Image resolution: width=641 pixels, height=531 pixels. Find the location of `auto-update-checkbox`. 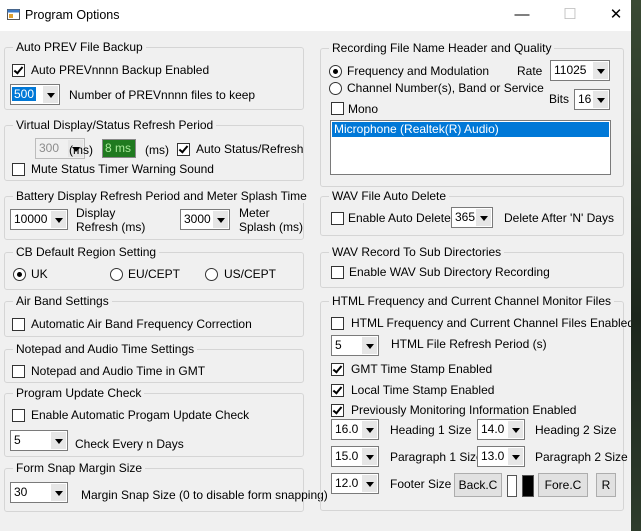

auto-update-checkbox is located at coordinates (18, 415).